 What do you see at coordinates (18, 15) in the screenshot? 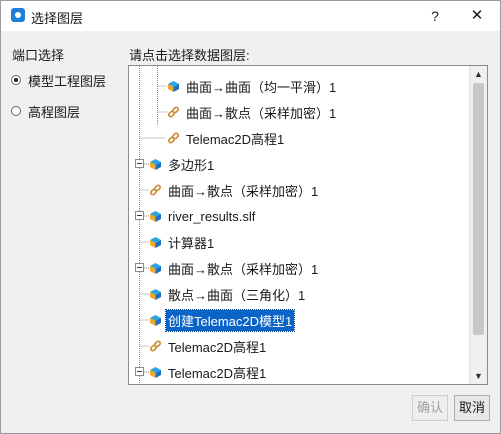
I see `app-icon` at bounding box center [18, 15].